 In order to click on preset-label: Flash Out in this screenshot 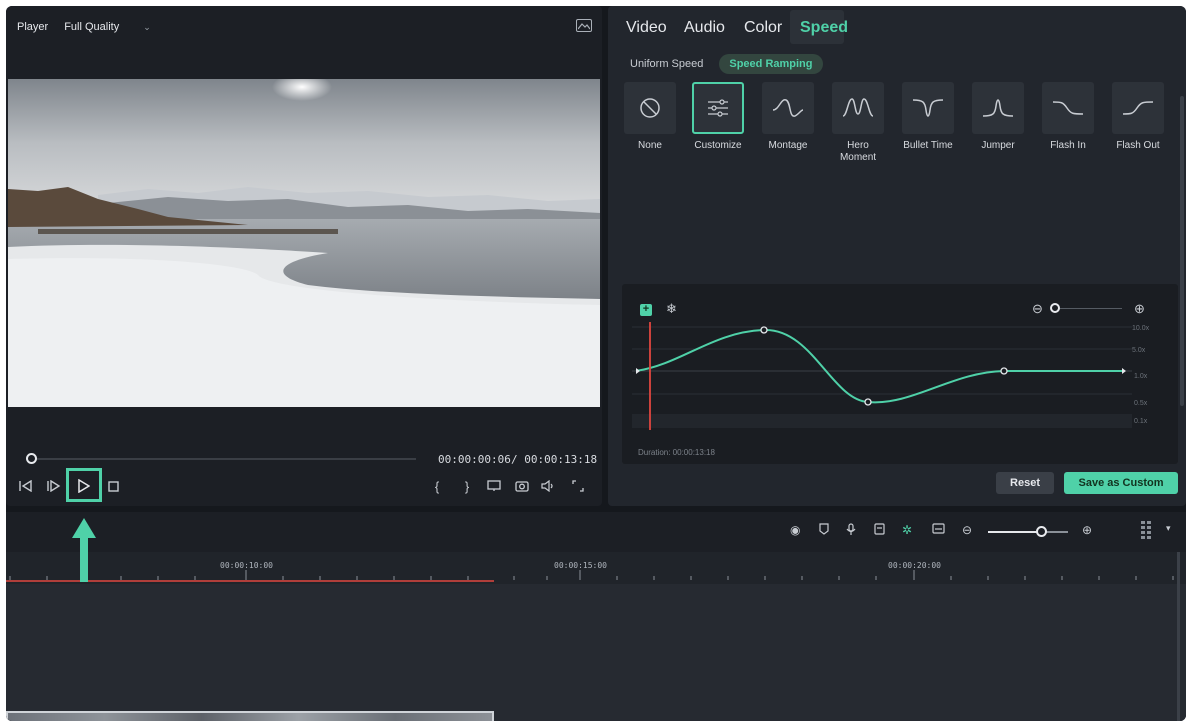, I will do `click(1138, 145)`.